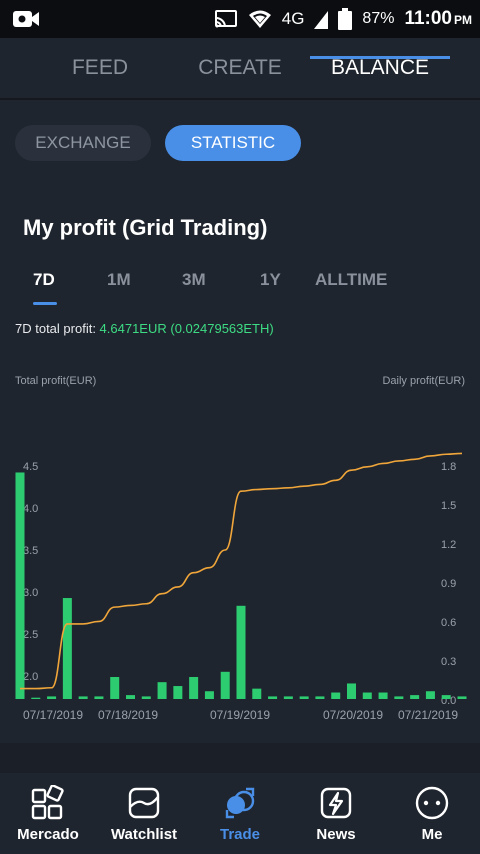  I want to click on status-bar: 4G 87% 11:00 PM, so click(240, 19).